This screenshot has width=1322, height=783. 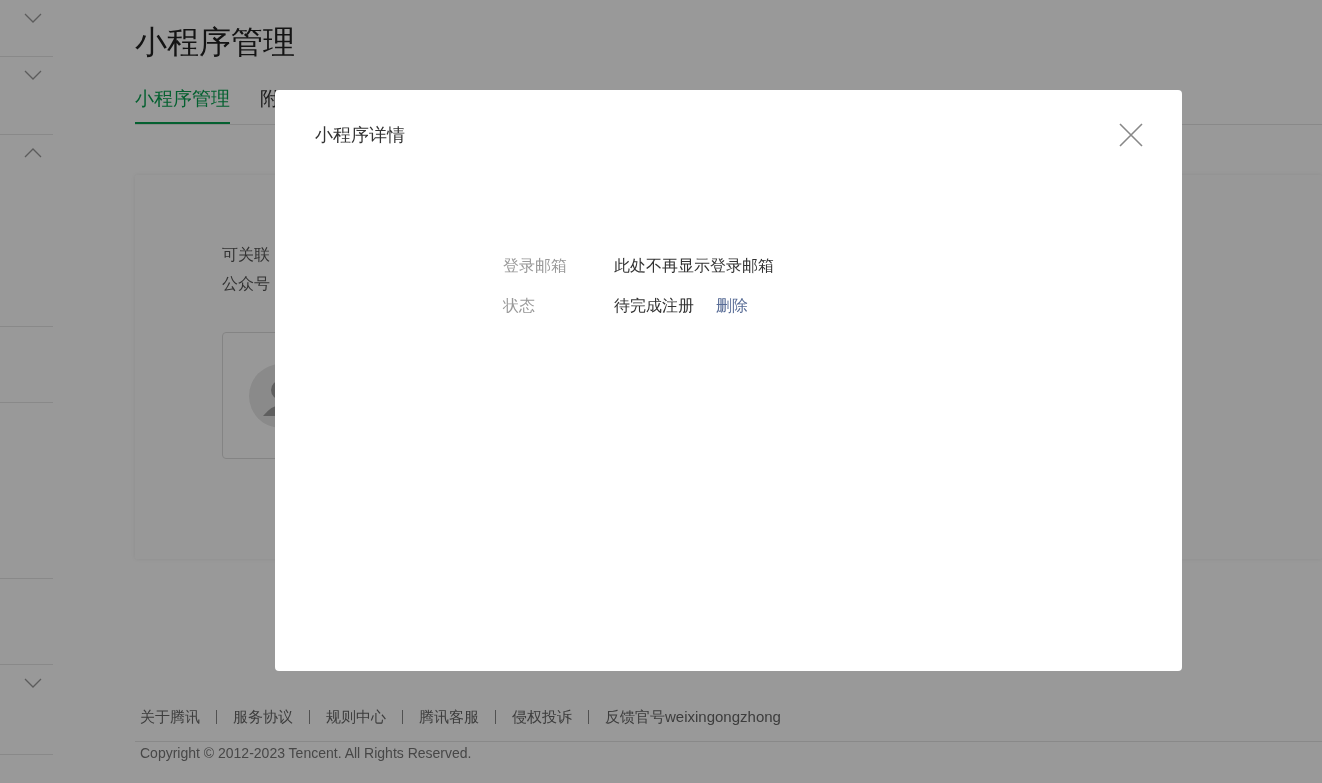 What do you see at coordinates (519, 306) in the screenshot?
I see `field-label: 状态` at bounding box center [519, 306].